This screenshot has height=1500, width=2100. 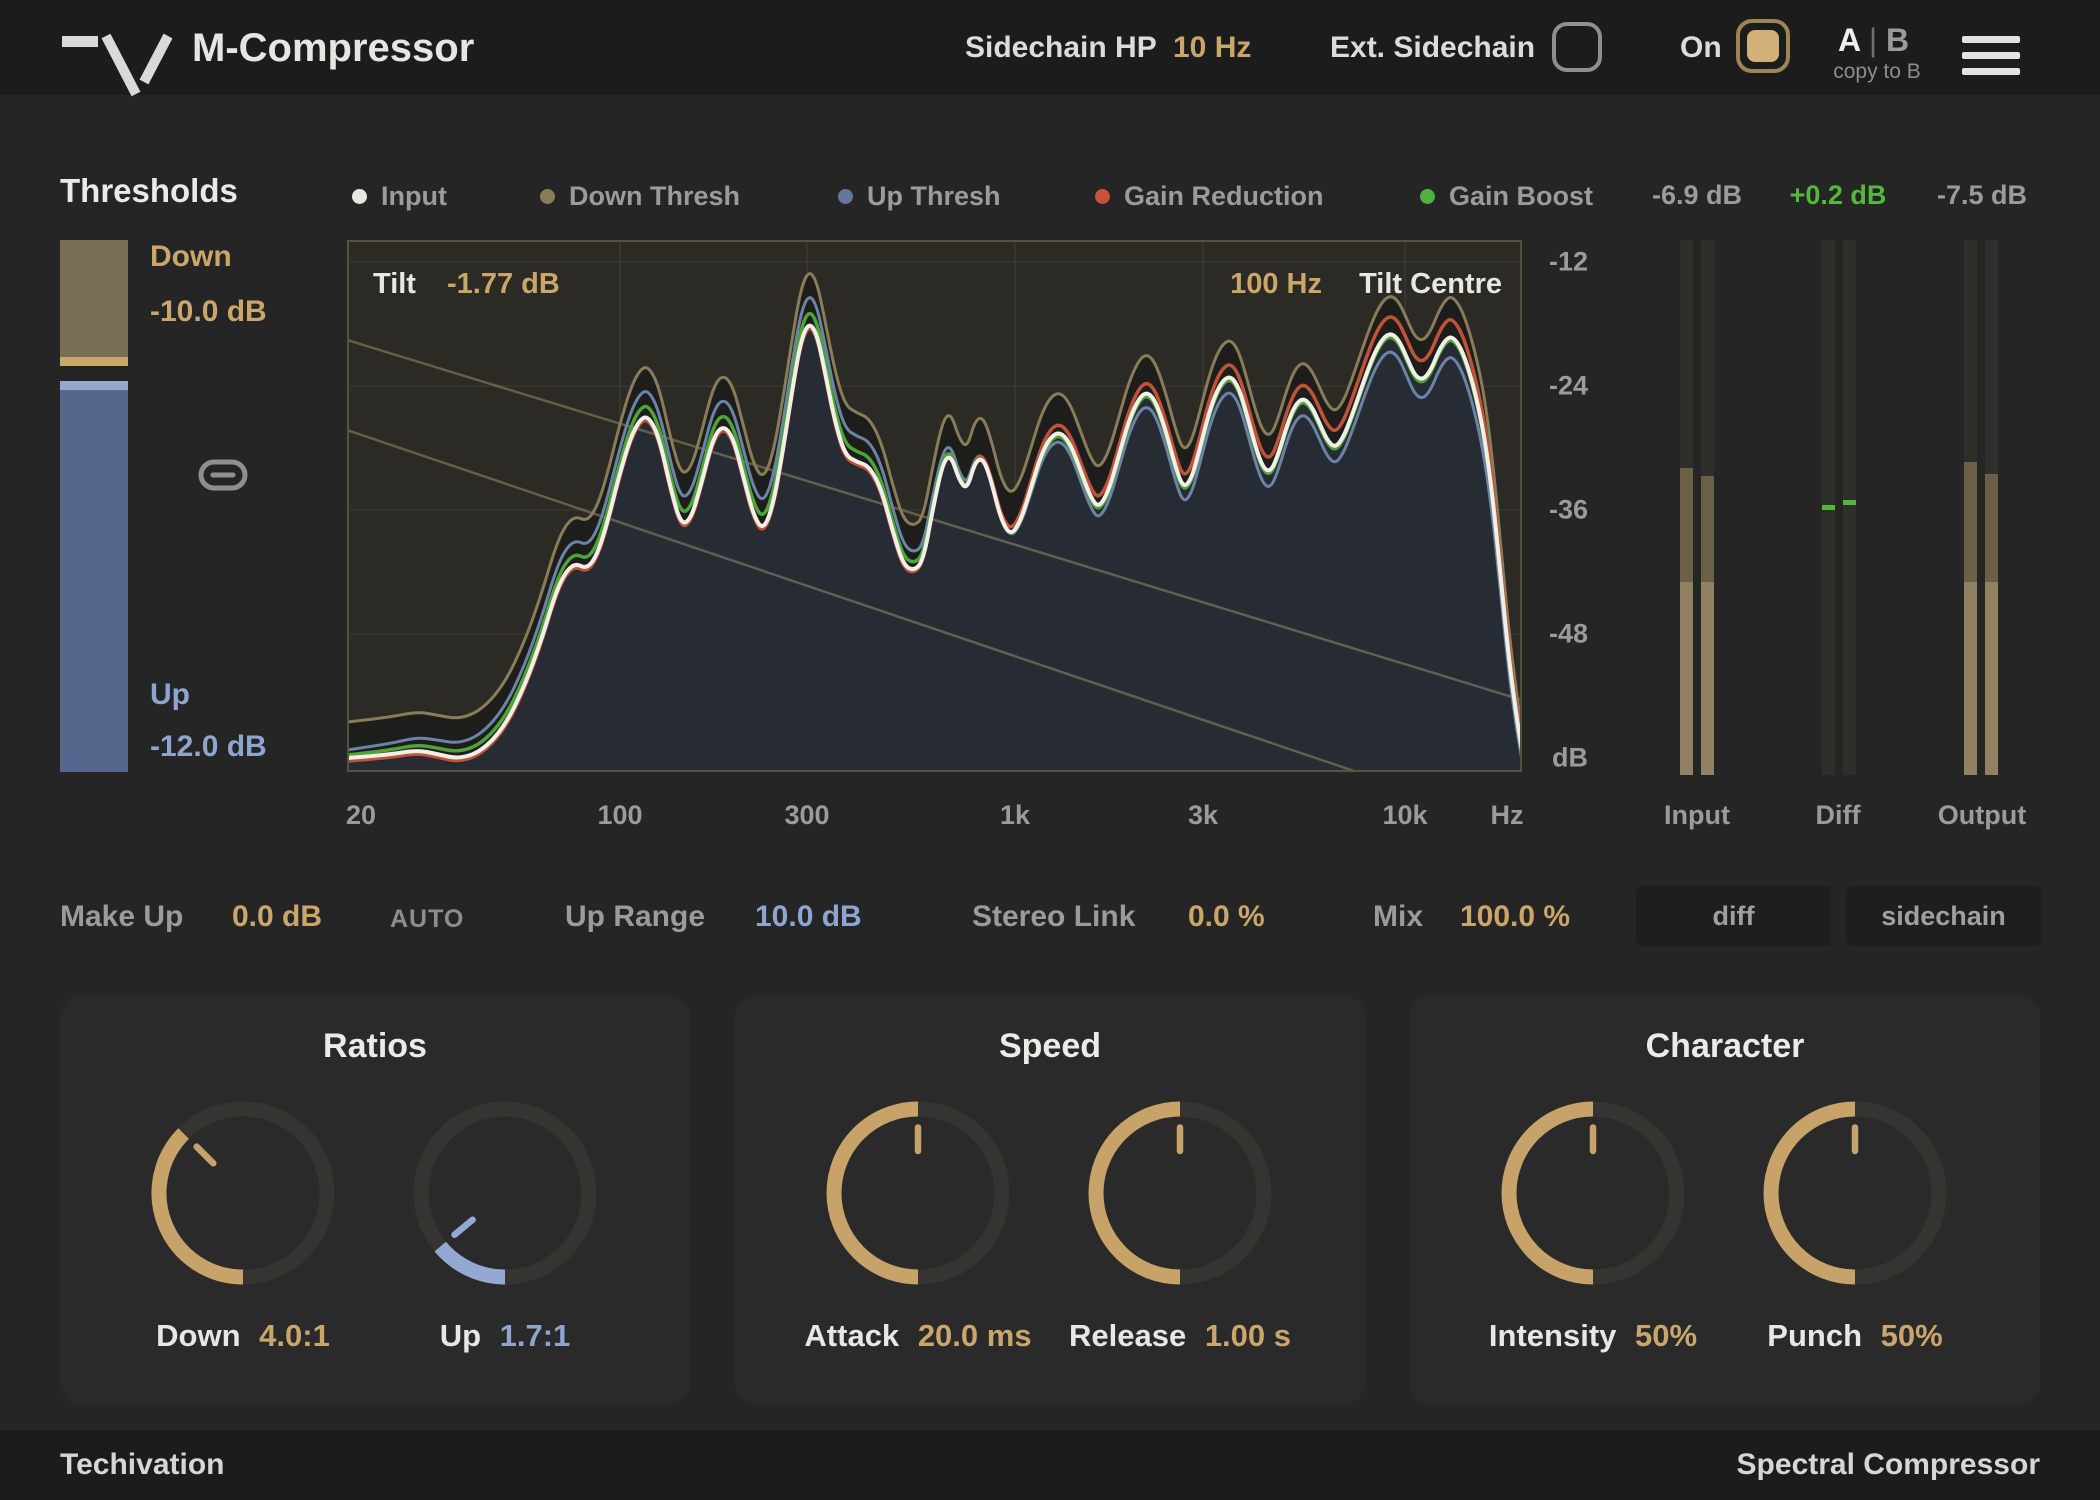 I want to click on release-value: 1.00 s, so click(x=1248, y=1335).